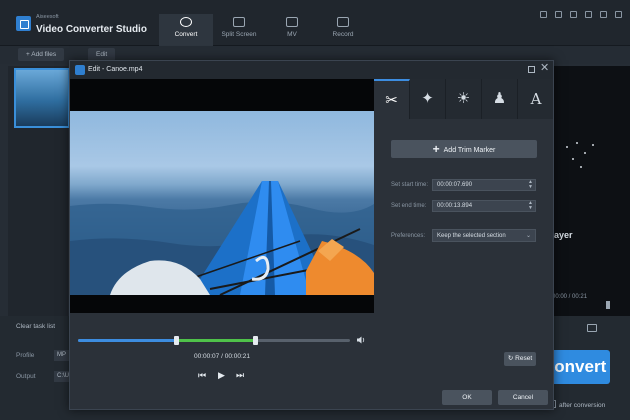 The height and width of the screenshot is (420, 630). What do you see at coordinates (255, 340) in the screenshot?
I see `trim-end-handle` at bounding box center [255, 340].